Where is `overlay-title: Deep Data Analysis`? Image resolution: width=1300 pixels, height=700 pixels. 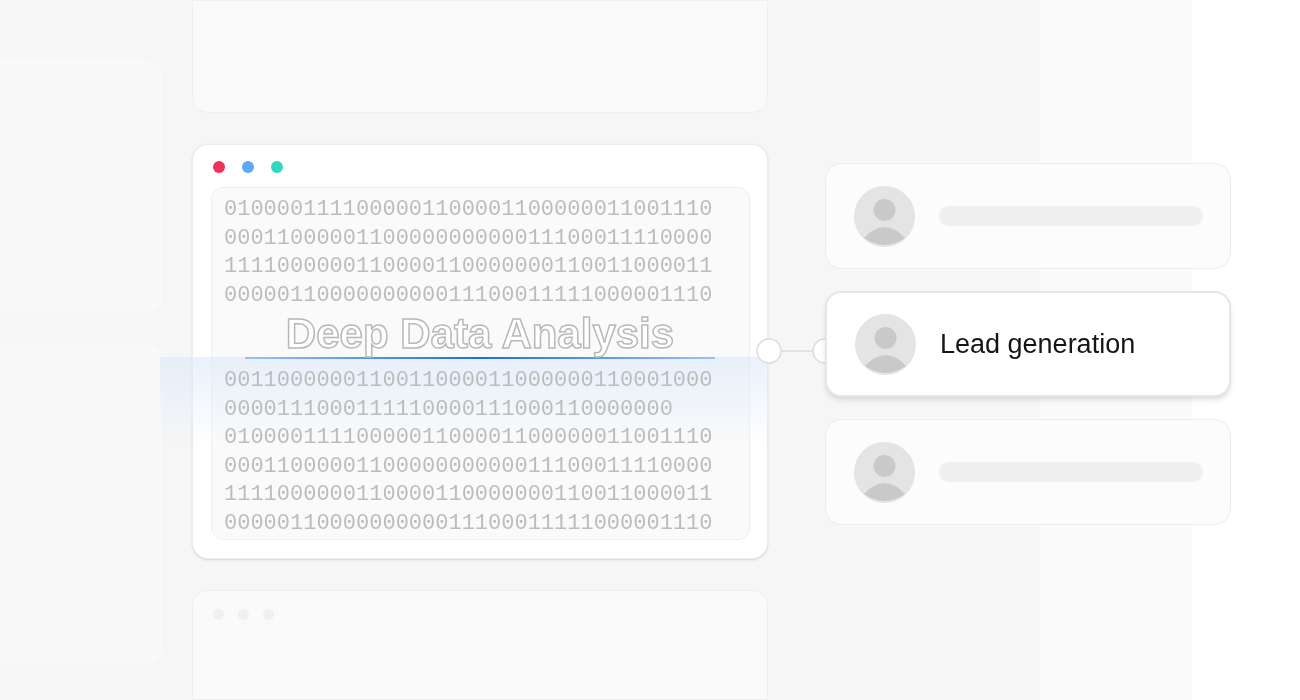
overlay-title: Deep Data Analysis is located at coordinates (480, 334).